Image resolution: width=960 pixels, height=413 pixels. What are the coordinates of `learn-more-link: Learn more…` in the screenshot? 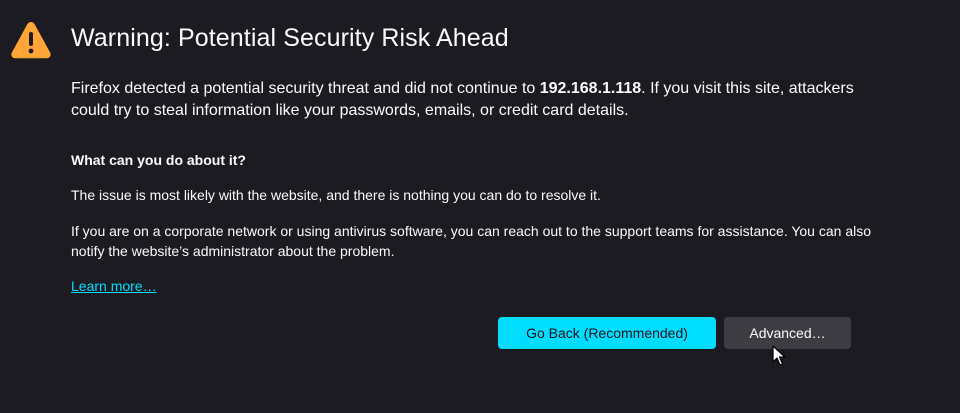 It's located at (114, 286).